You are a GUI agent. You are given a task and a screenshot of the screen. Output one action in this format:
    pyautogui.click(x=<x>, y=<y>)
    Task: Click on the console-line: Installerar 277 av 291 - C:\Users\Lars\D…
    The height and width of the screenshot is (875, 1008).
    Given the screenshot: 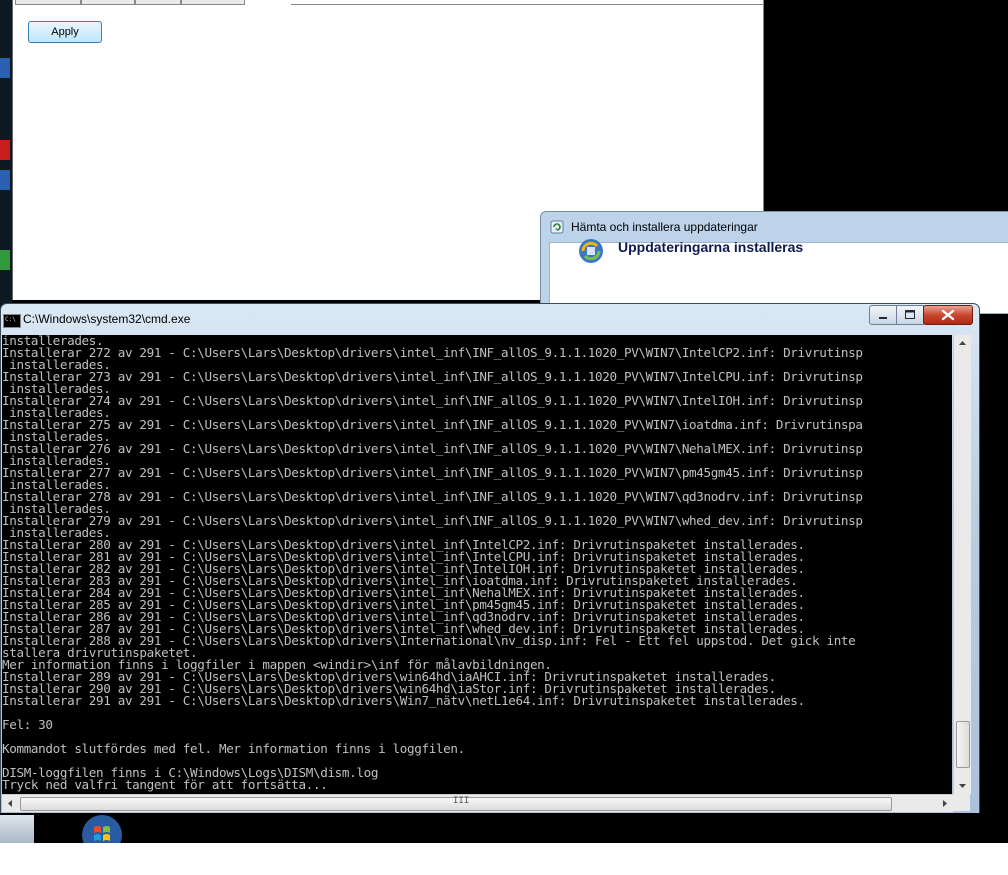 What is the action you would take?
    pyautogui.click(x=432, y=472)
    